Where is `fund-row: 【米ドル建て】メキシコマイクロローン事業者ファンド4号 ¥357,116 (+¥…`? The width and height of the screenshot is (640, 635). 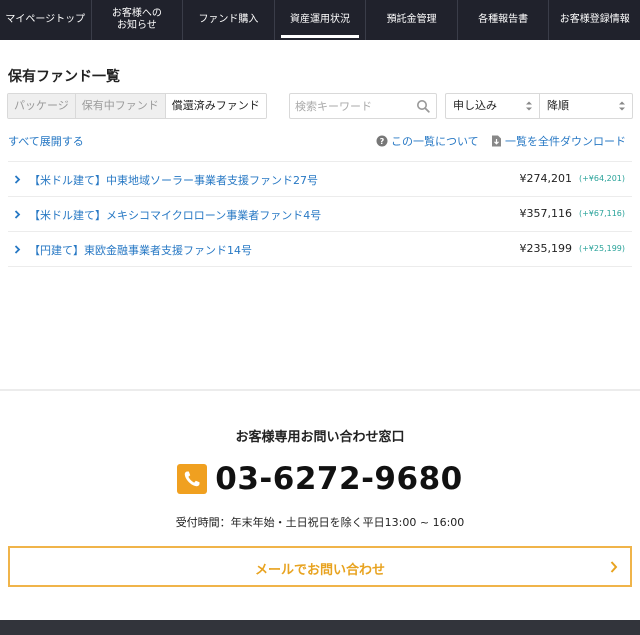 fund-row: 【米ドル建て】メキシコマイクロローン事業者ファンド4号 ¥357,116 (+¥… is located at coordinates (320, 214).